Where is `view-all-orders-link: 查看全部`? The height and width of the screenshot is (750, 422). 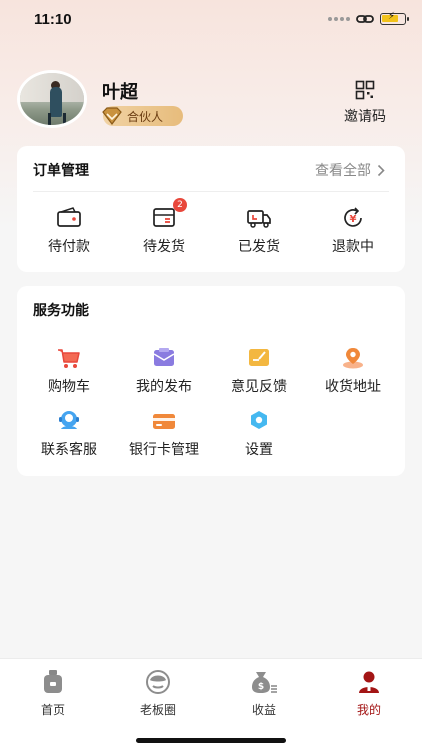
view-all-orders-link: 查看全部 is located at coordinates (350, 170).